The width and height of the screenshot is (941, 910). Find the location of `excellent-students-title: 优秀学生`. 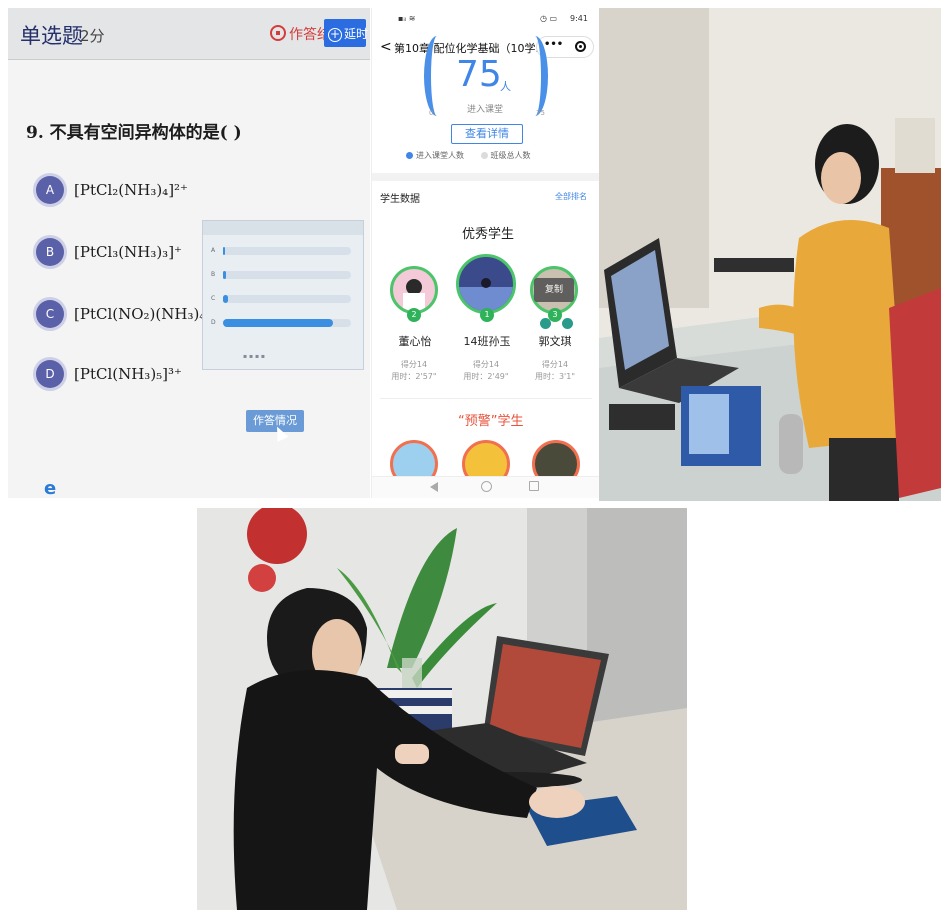

excellent-students-title: 优秀学生 is located at coordinates (488, 234).